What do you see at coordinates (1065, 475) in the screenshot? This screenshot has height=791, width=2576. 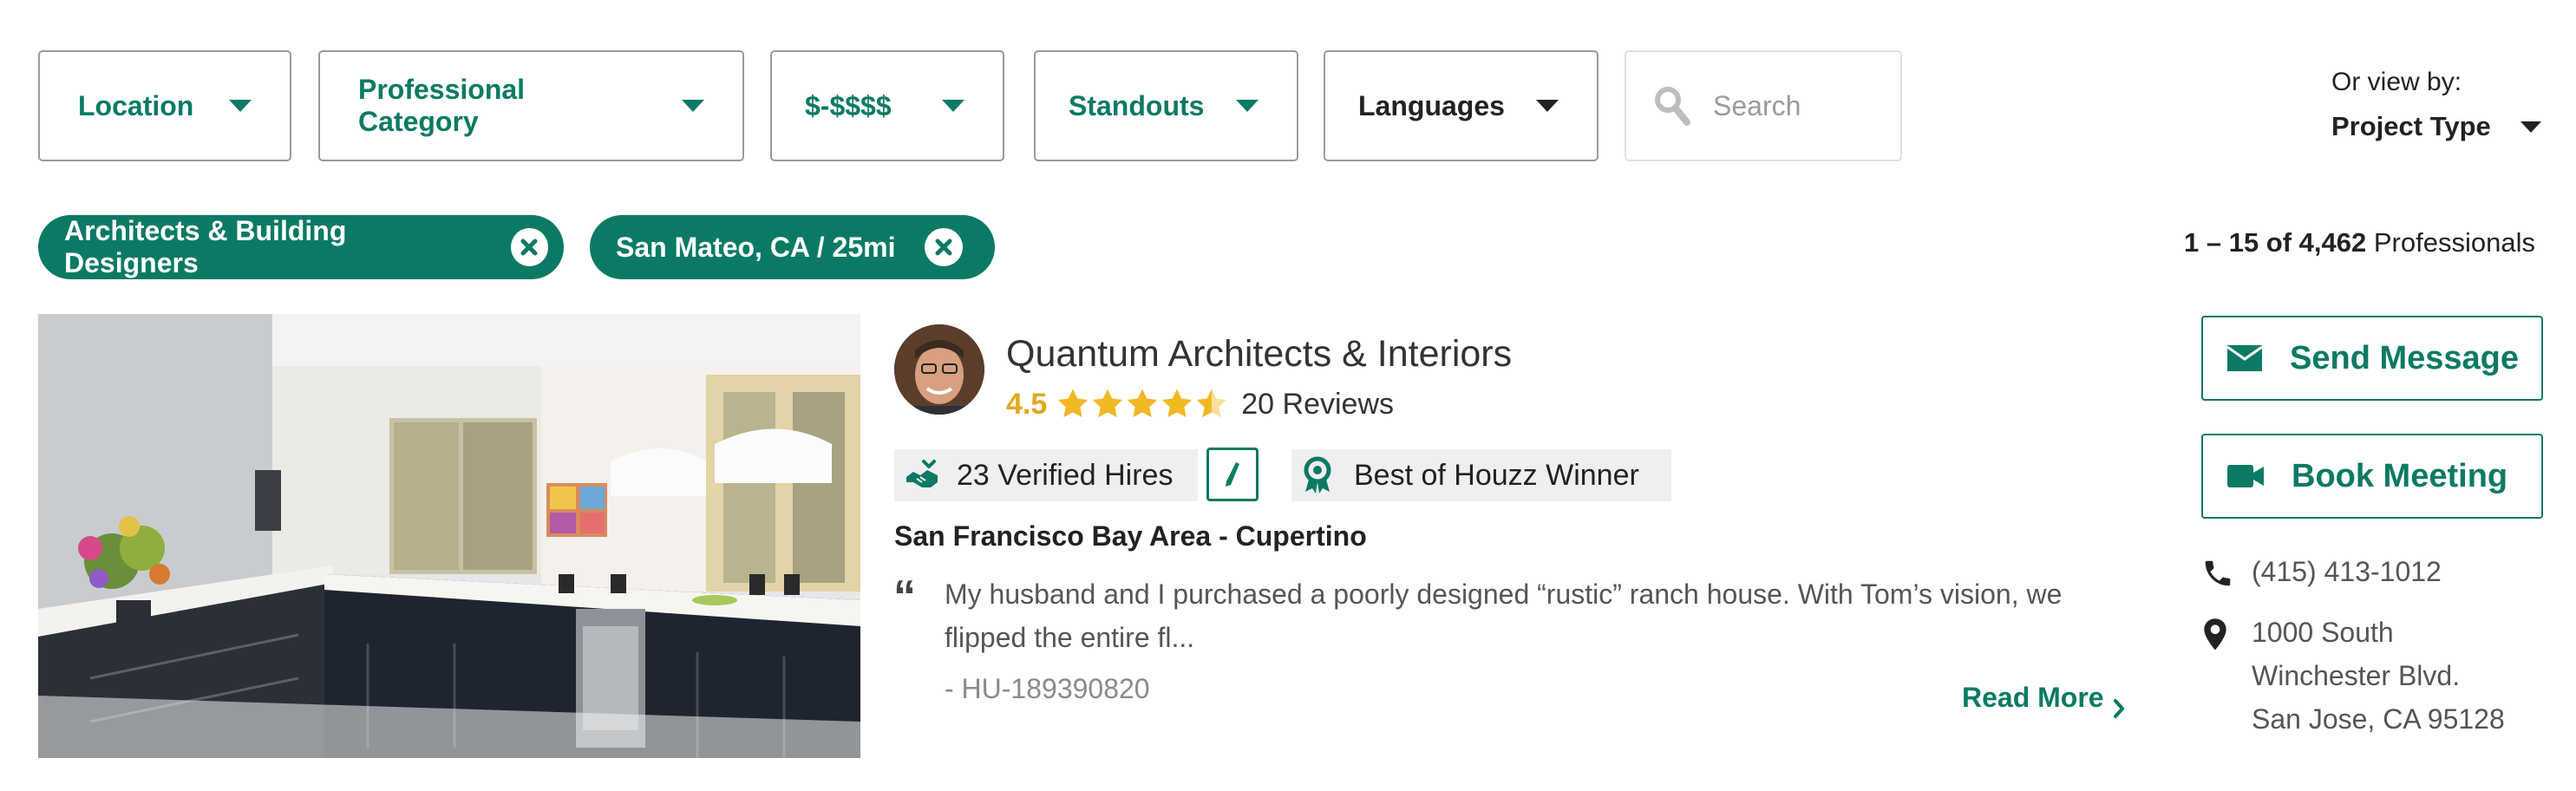 I see `verified-hires-label: 23 Verified Hires` at bounding box center [1065, 475].